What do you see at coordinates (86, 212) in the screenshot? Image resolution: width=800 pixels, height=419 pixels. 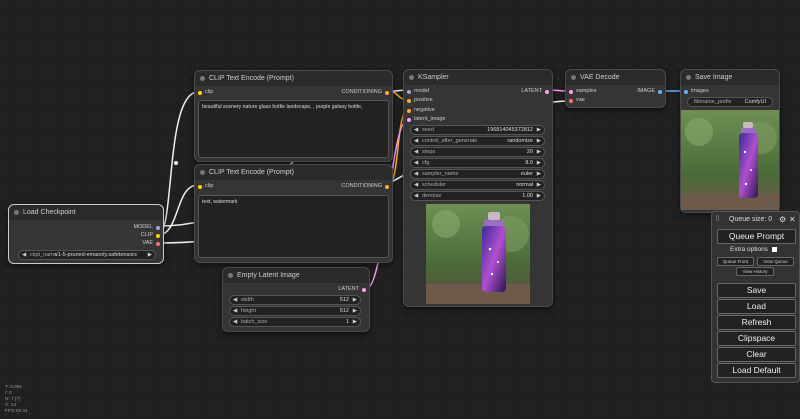 I see `node-title: Load Checkpoint` at bounding box center [86, 212].